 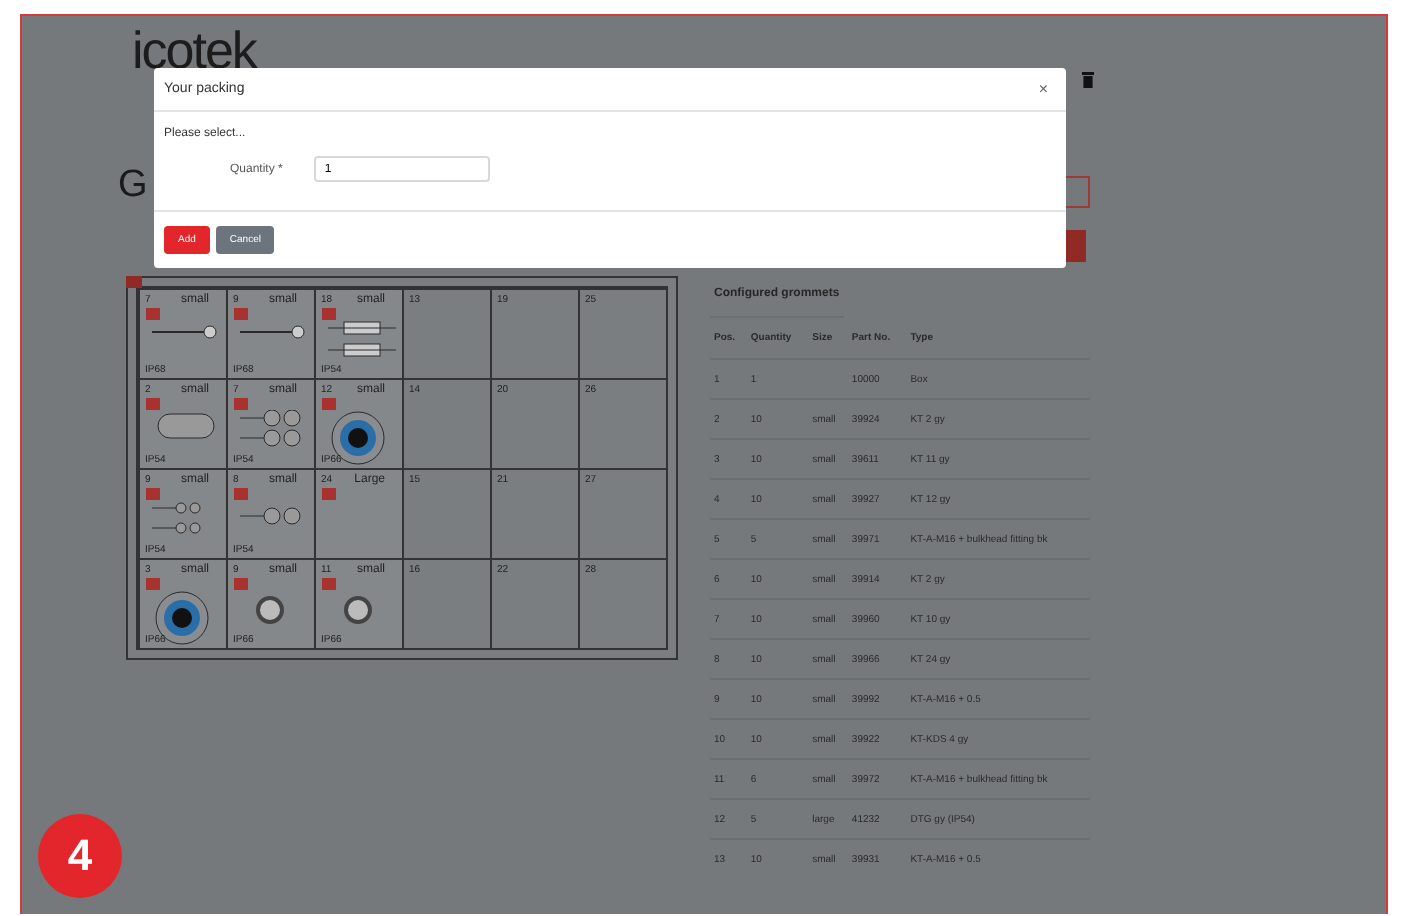 What do you see at coordinates (1043, 89) in the screenshot?
I see `close-button: ×` at bounding box center [1043, 89].